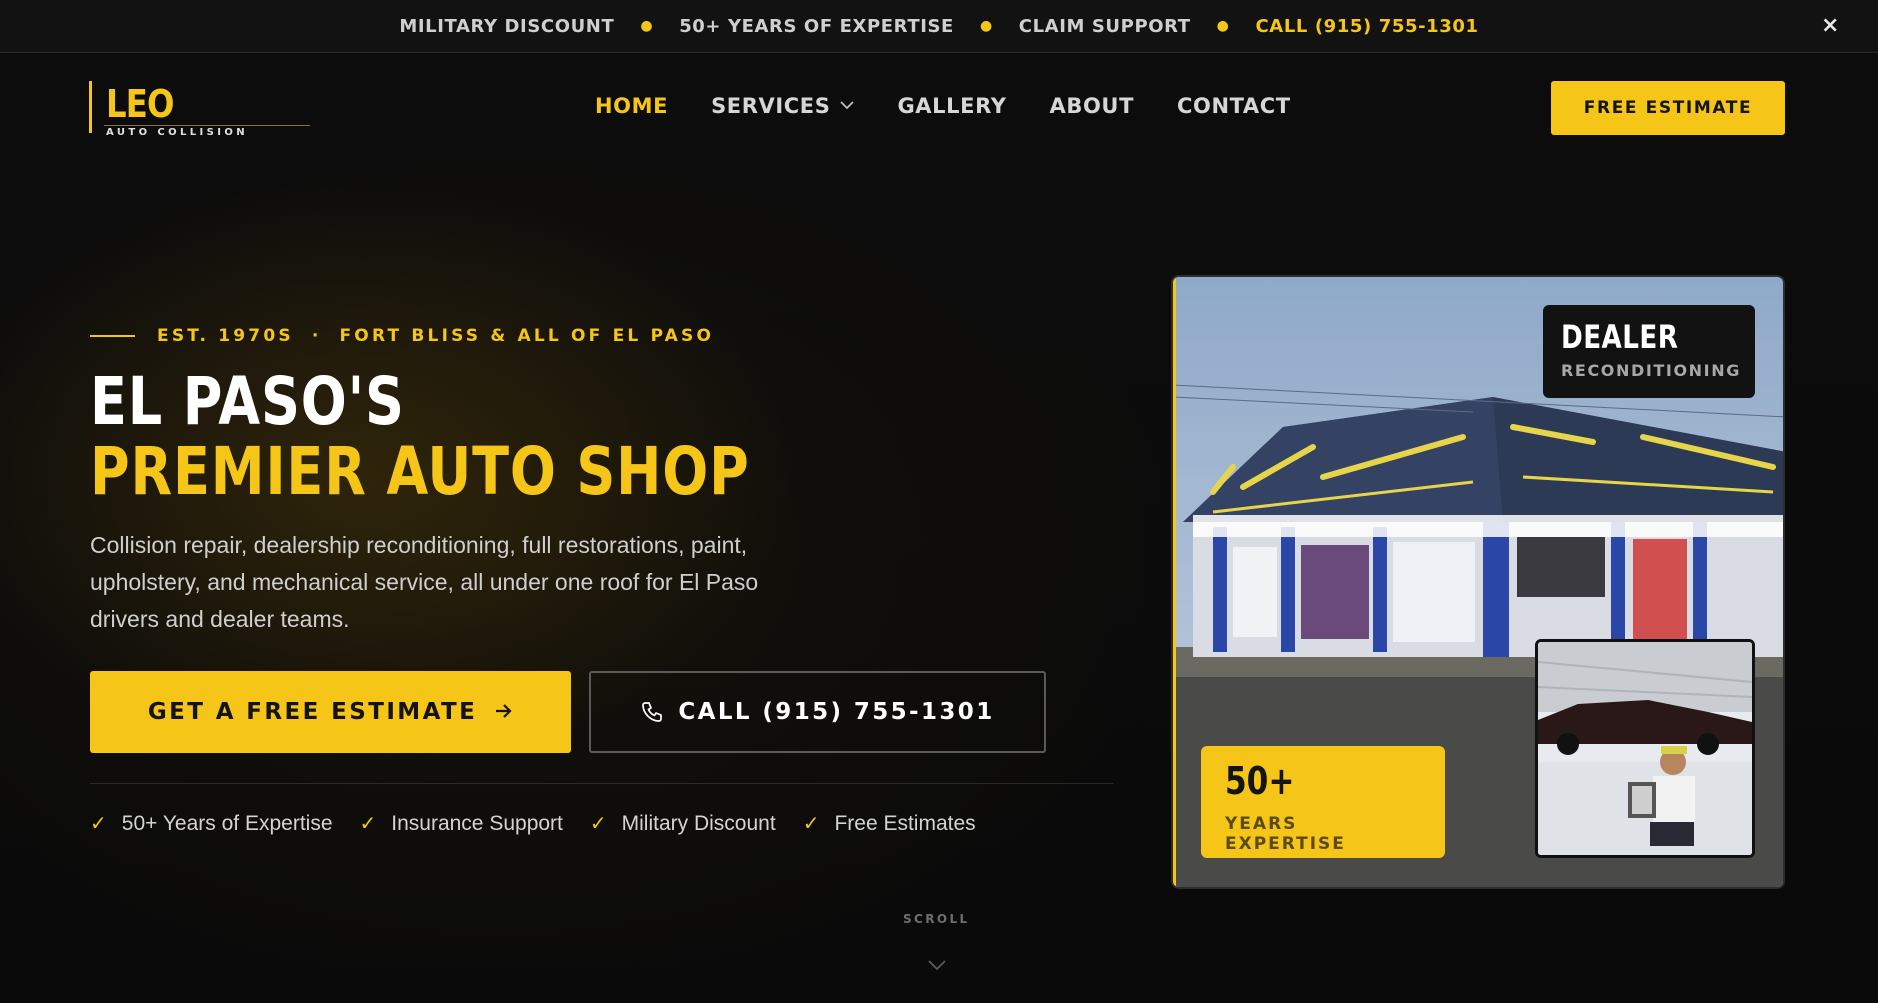 Image resolution: width=1878 pixels, height=1003 pixels. I want to click on owner-photo, so click(1645, 748).